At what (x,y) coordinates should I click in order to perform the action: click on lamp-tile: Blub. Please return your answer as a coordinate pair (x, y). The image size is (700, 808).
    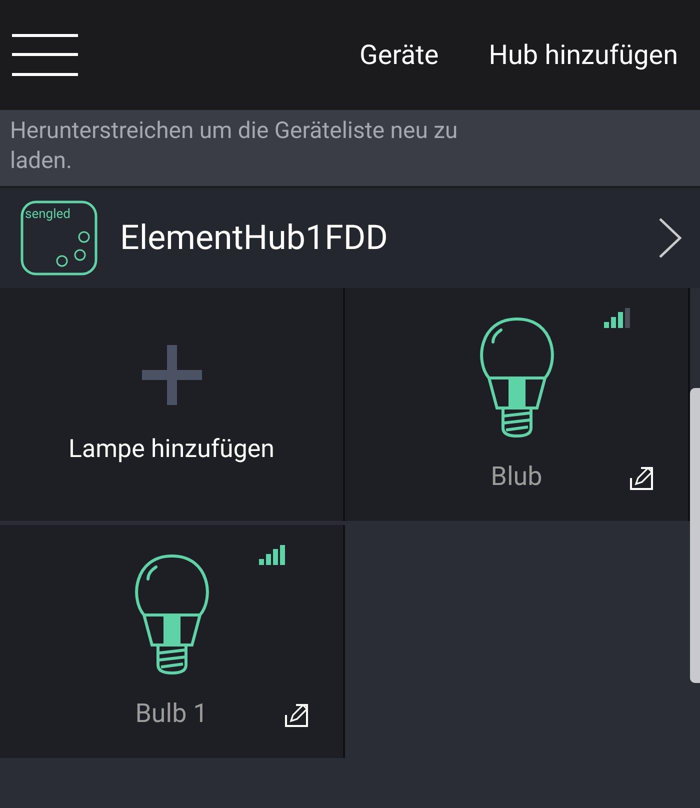
    Looking at the image, I should click on (517, 404).